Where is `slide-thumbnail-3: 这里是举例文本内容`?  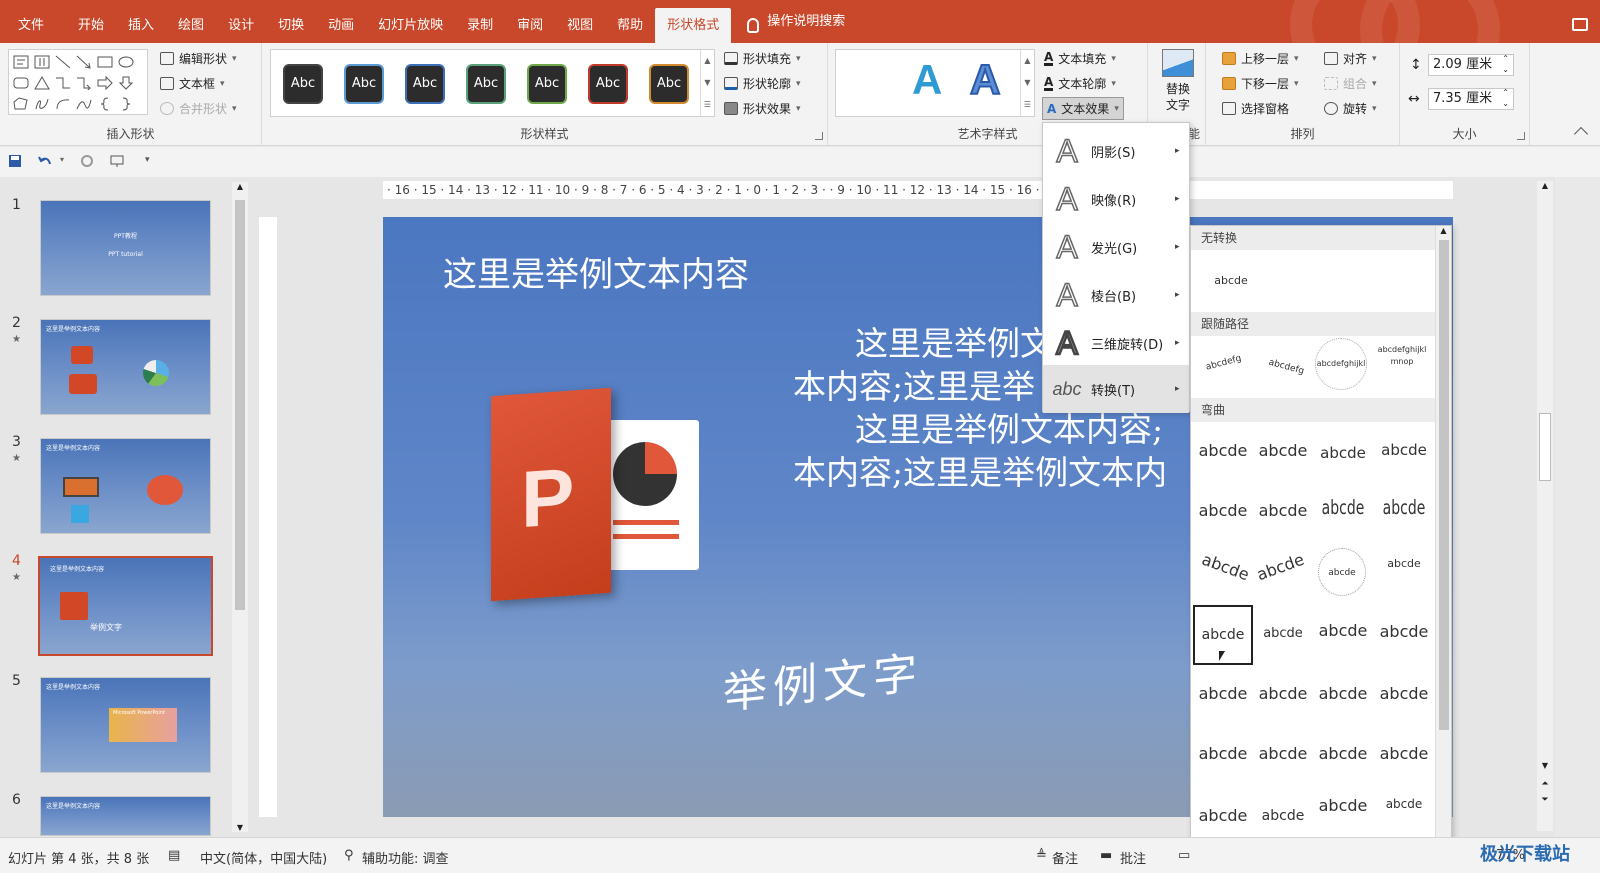
slide-thumbnail-3: 这里是举例文本内容 is located at coordinates (125, 486).